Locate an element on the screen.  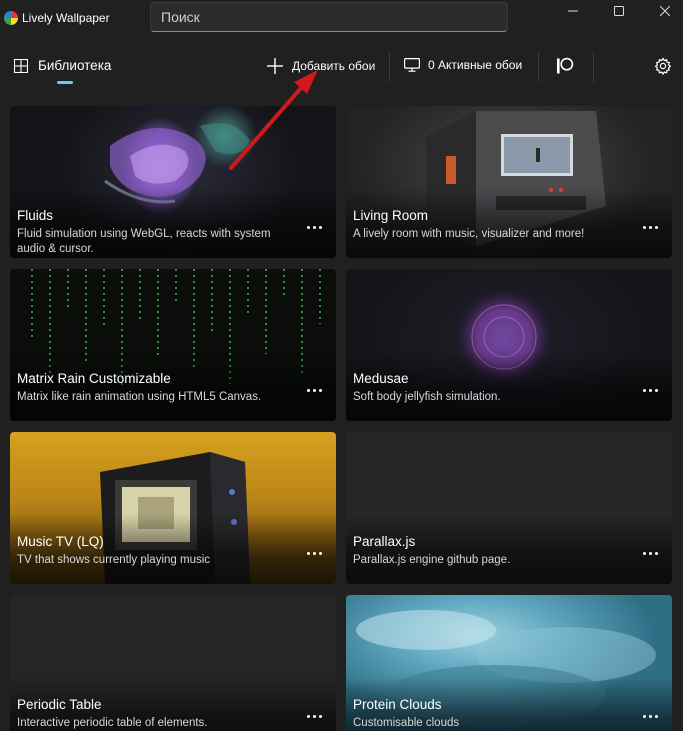
wallpaper-title: Music TV (LQ) is located at coordinates (60, 541).